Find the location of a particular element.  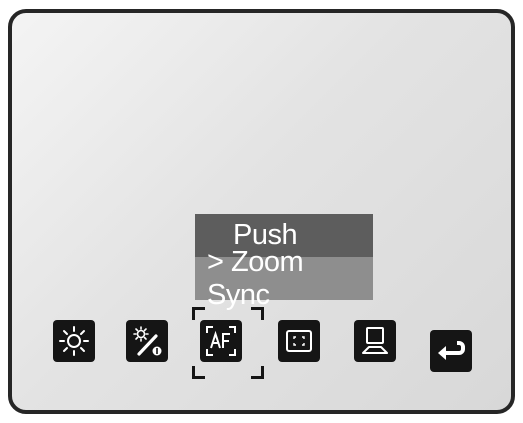

image-flip-icon is located at coordinates (375, 340).